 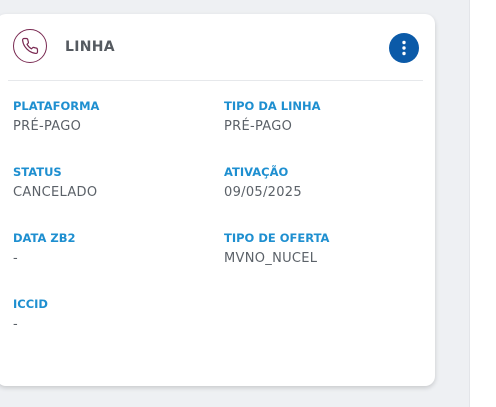 What do you see at coordinates (56, 106) in the screenshot?
I see `field-label: PLATAFORMA` at bounding box center [56, 106].